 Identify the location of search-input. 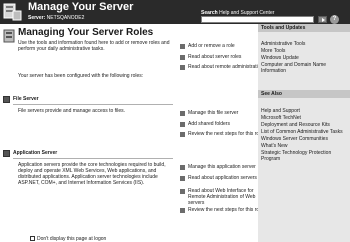
(257, 19).